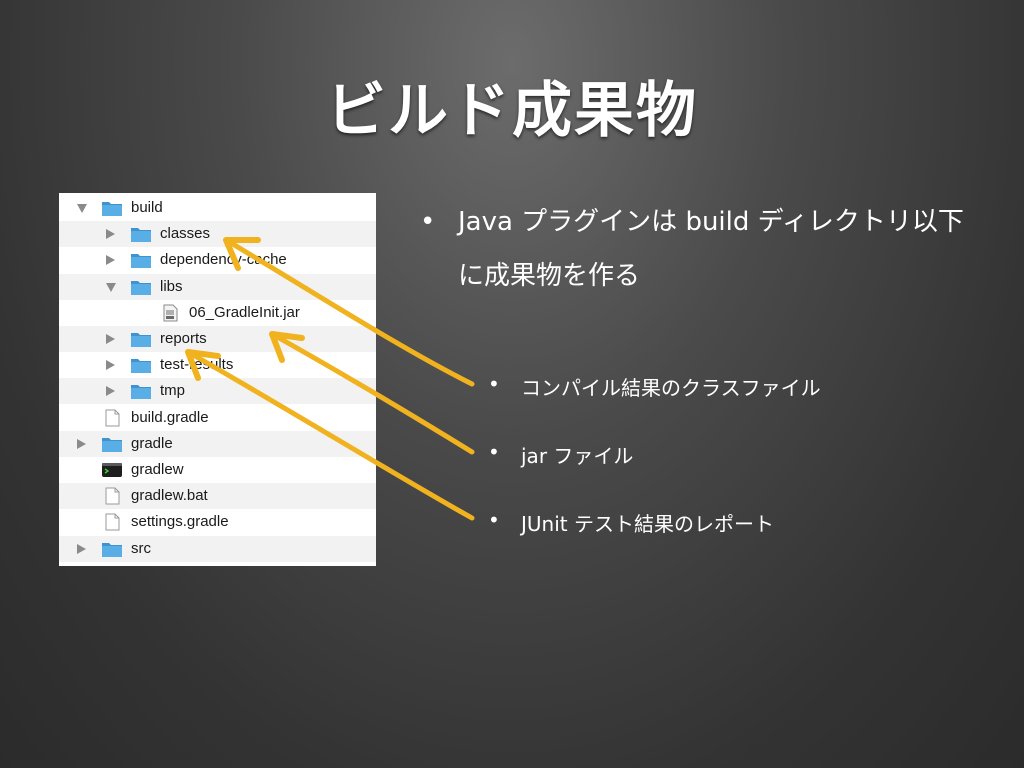  I want to click on arrow-to-jar, so click(372, 393).